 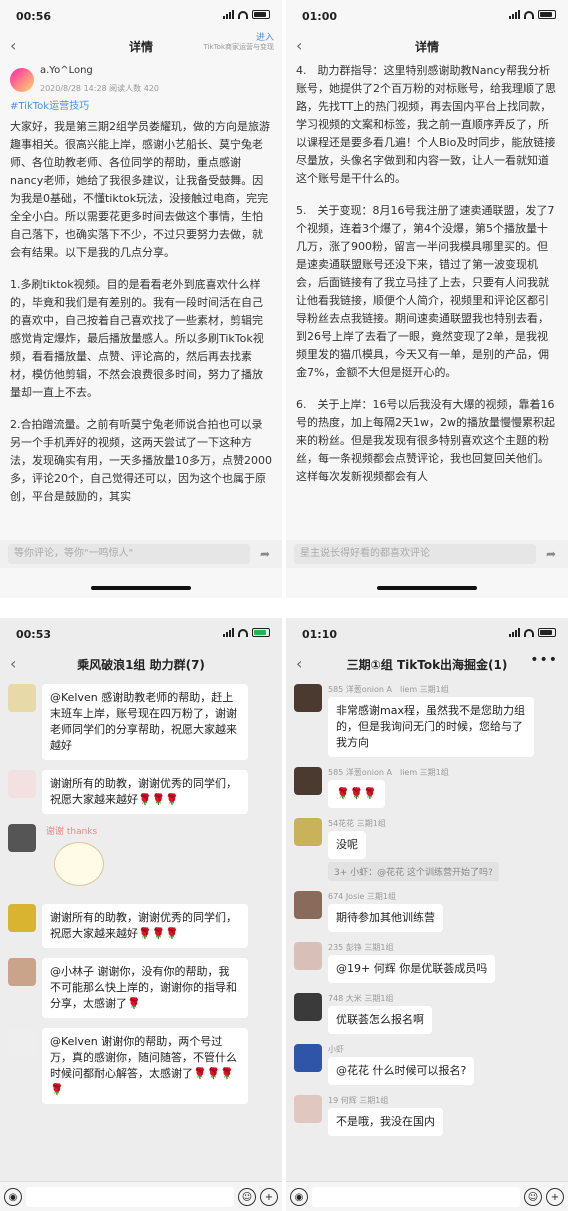 I want to click on comment-input: 等你评论，等你"一鸣惊人", so click(x=129, y=554).